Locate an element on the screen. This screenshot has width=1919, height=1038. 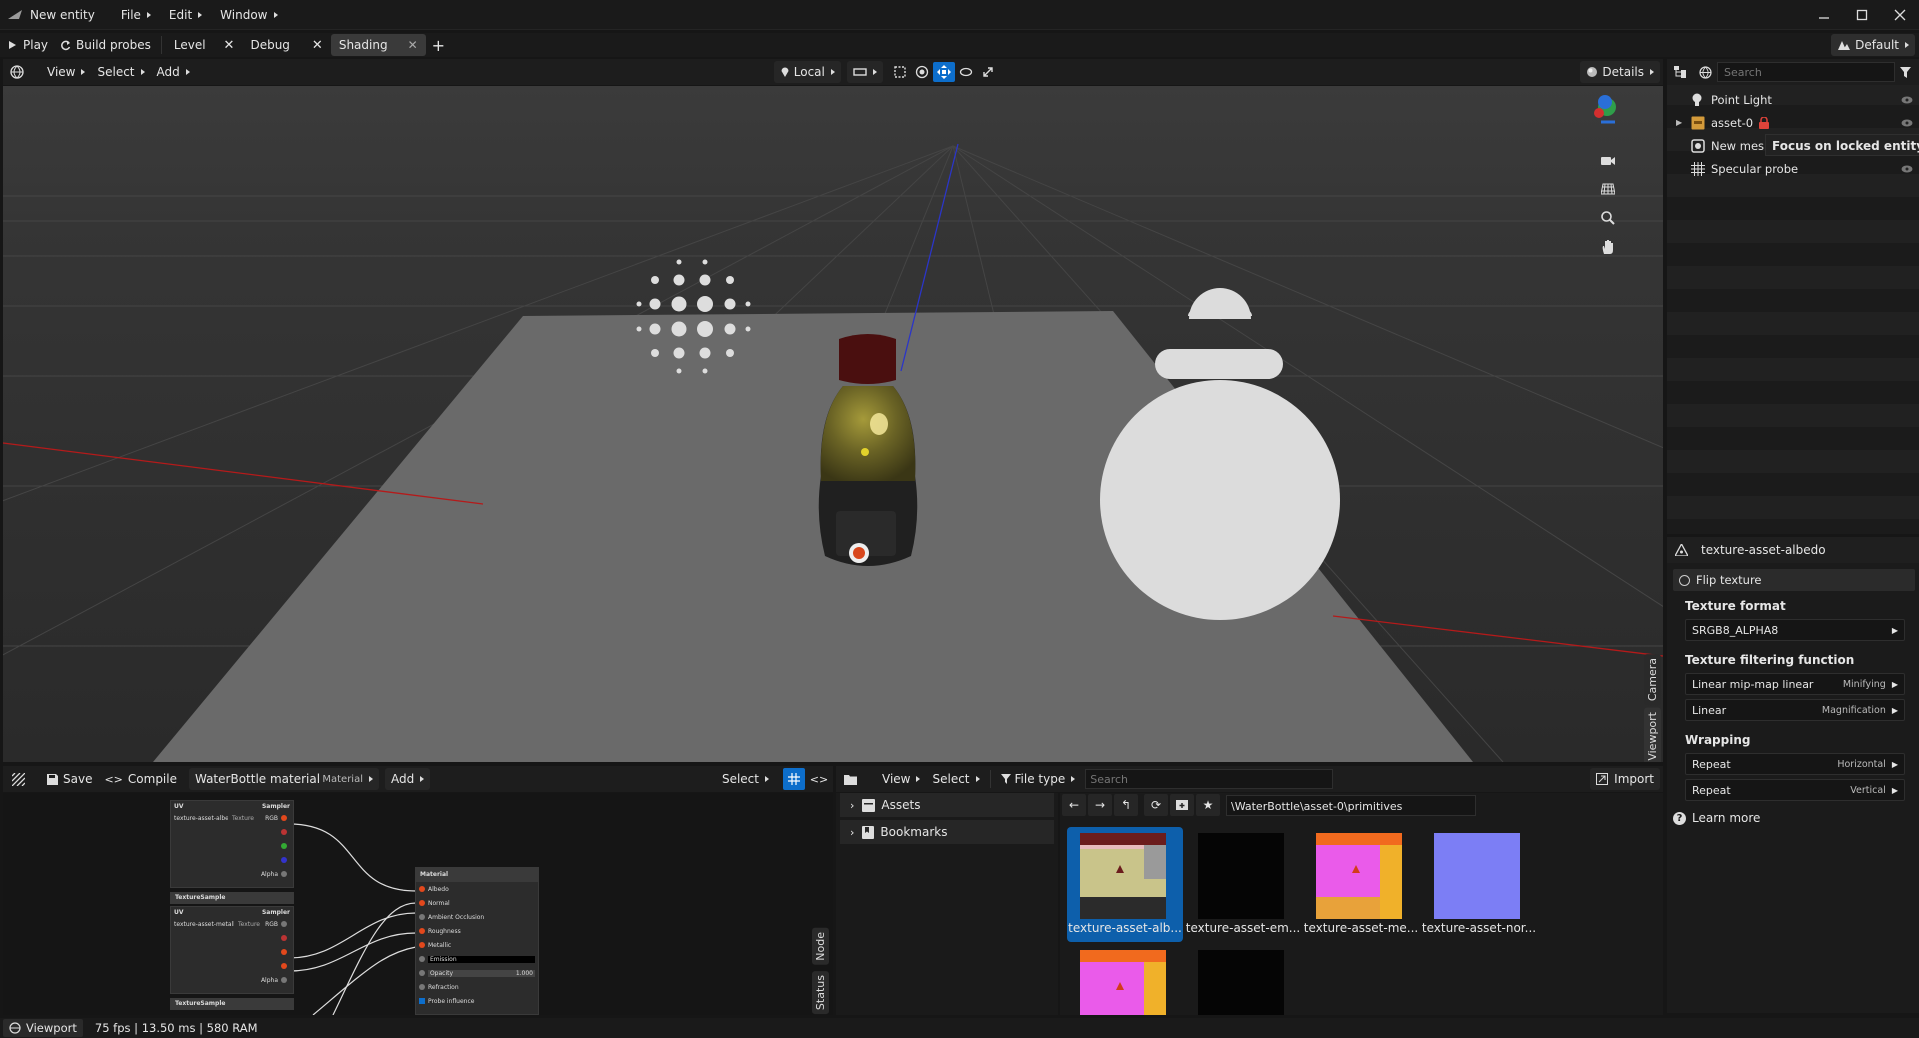
refresh-icon: ⟳ is located at coordinates (1156, 805).